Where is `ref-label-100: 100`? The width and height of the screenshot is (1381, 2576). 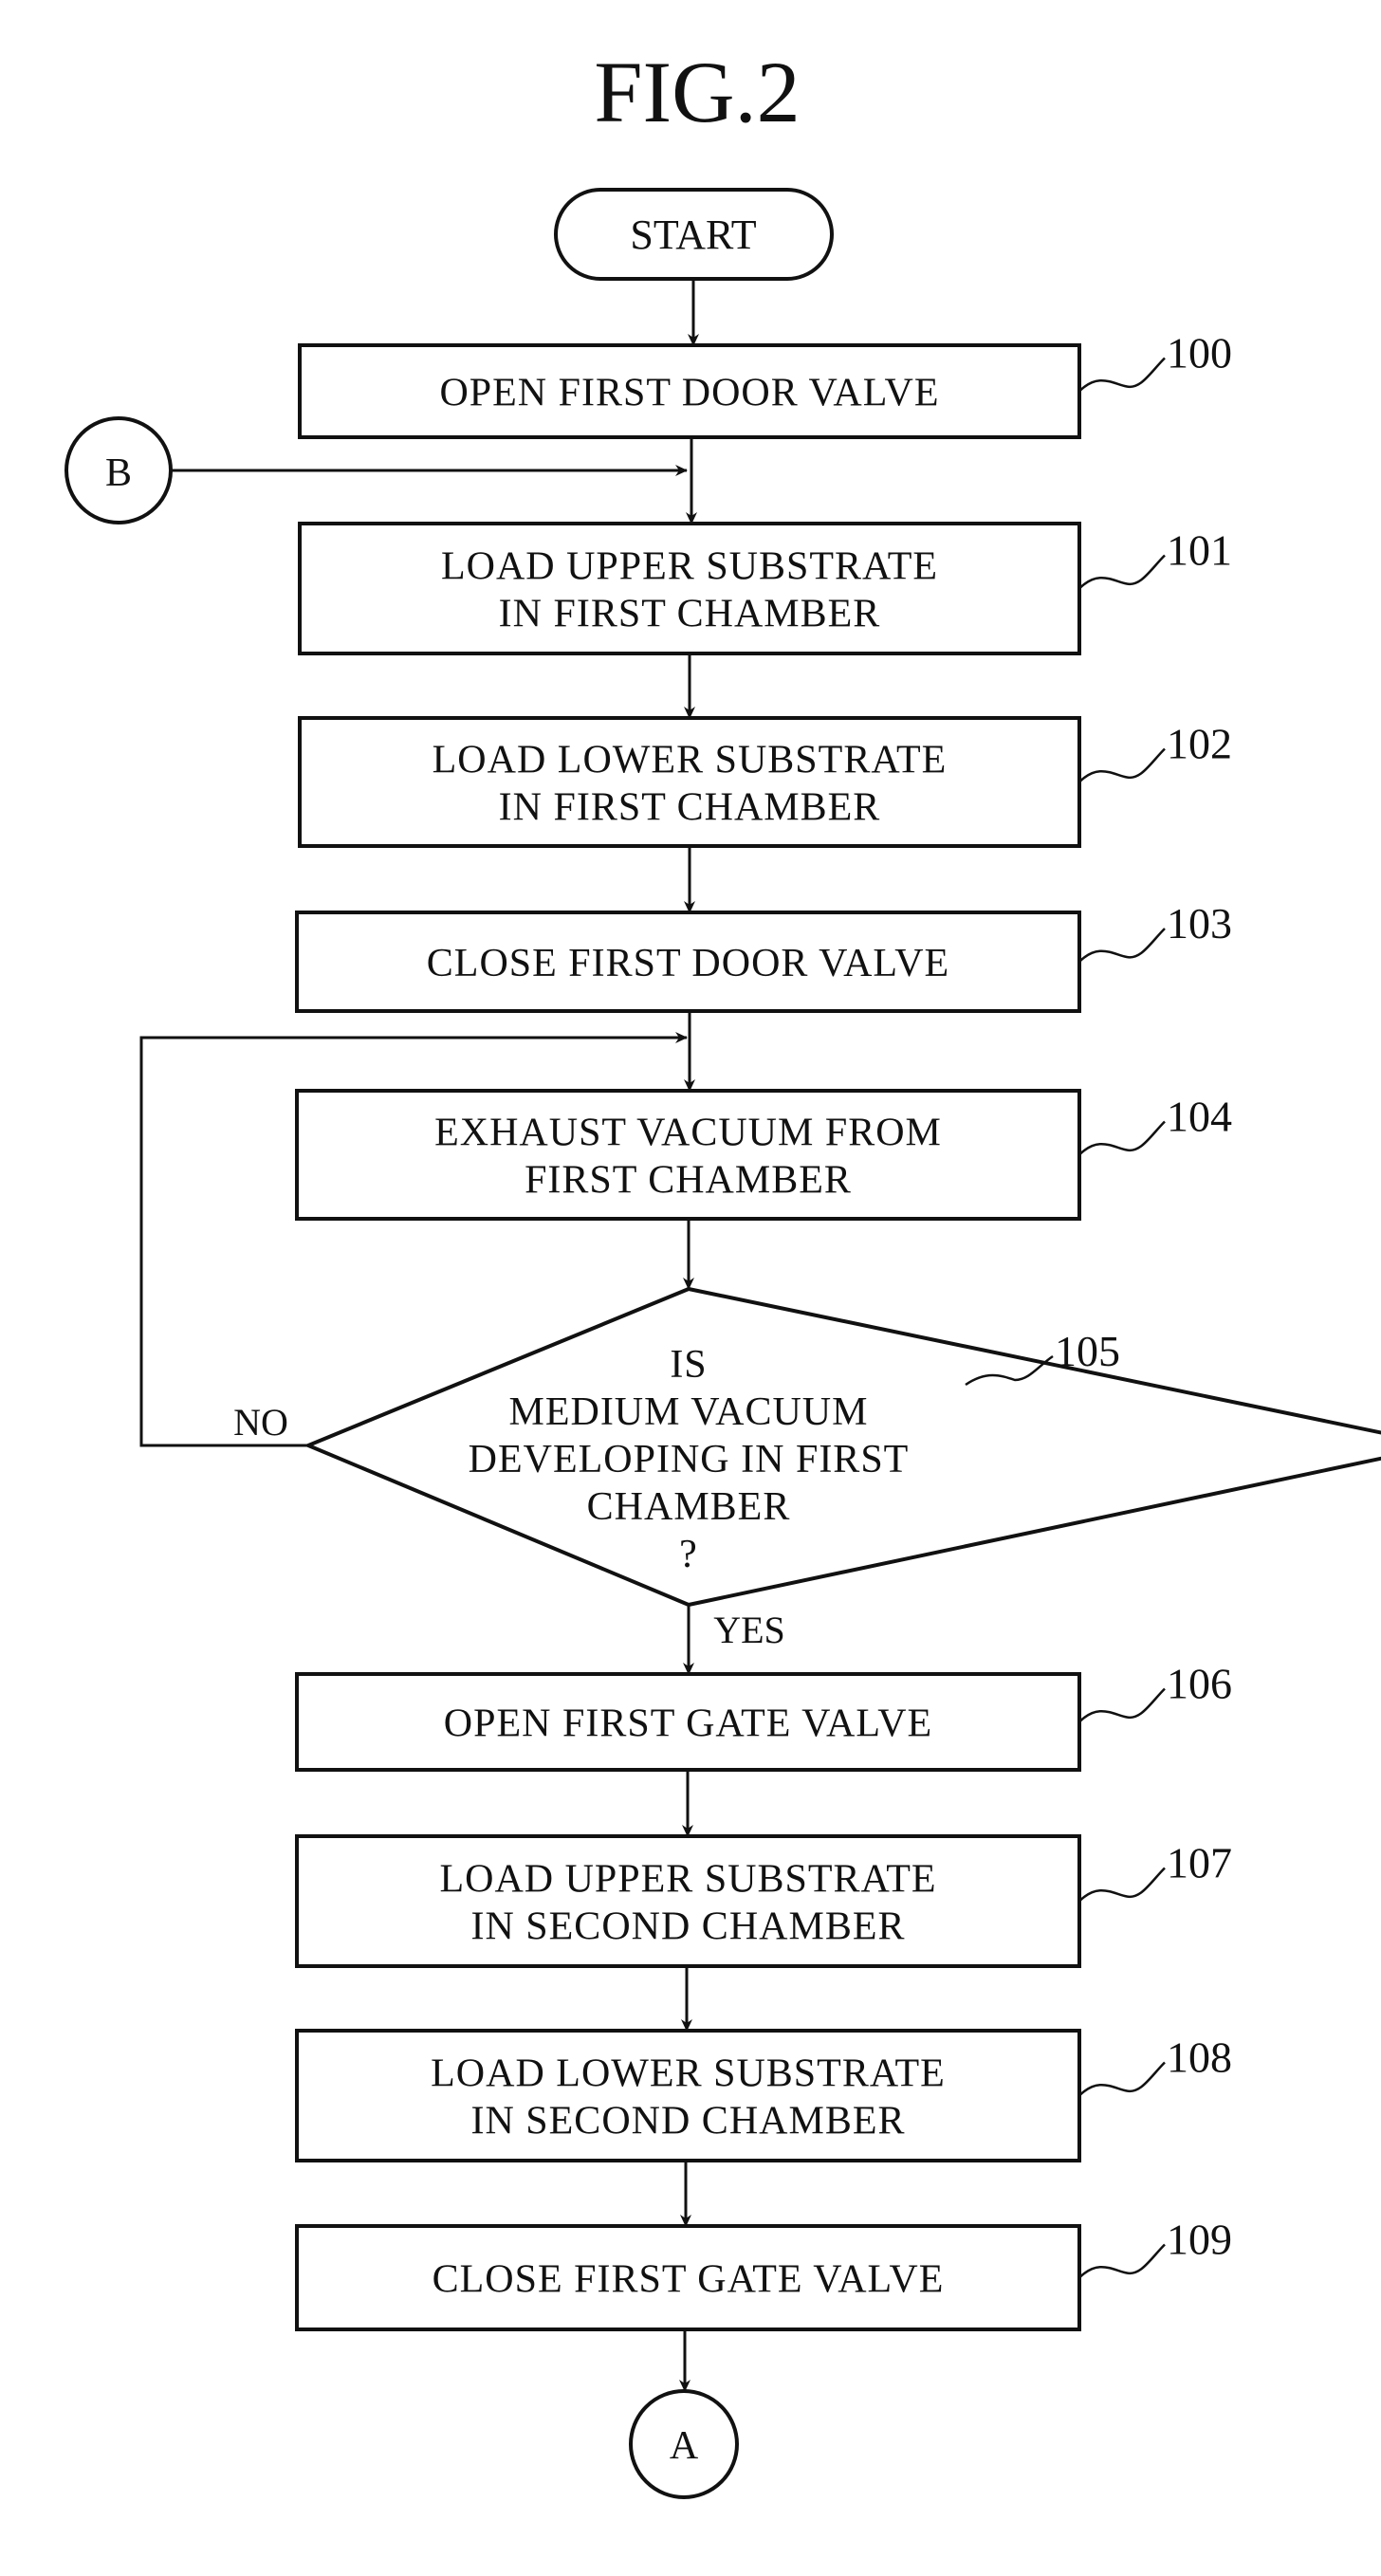 ref-label-100: 100 is located at coordinates (1199, 353).